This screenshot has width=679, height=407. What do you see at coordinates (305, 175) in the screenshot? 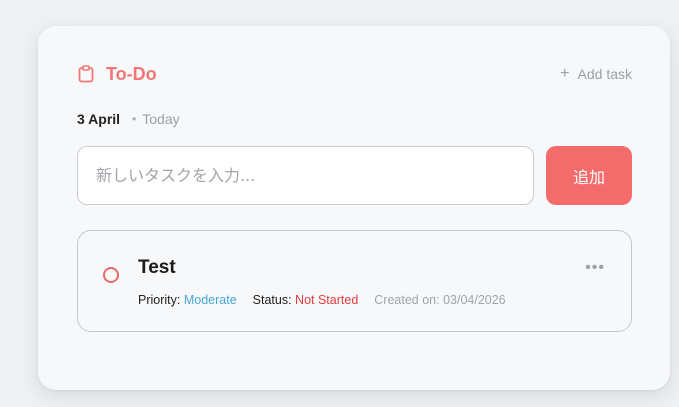
I see `new-task-input` at bounding box center [305, 175].